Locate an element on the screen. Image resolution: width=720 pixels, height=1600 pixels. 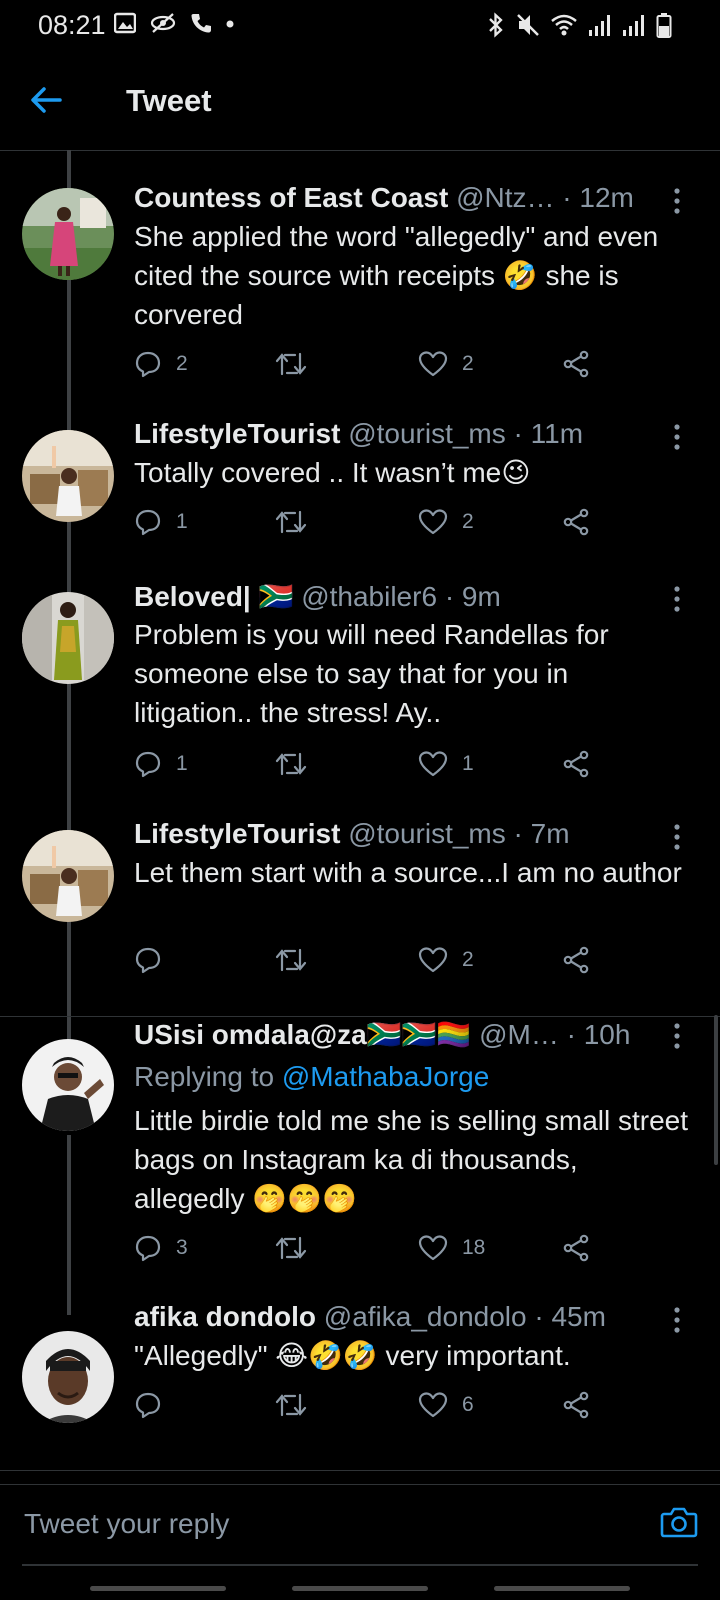
page-title: Tweet is located at coordinates (169, 100).